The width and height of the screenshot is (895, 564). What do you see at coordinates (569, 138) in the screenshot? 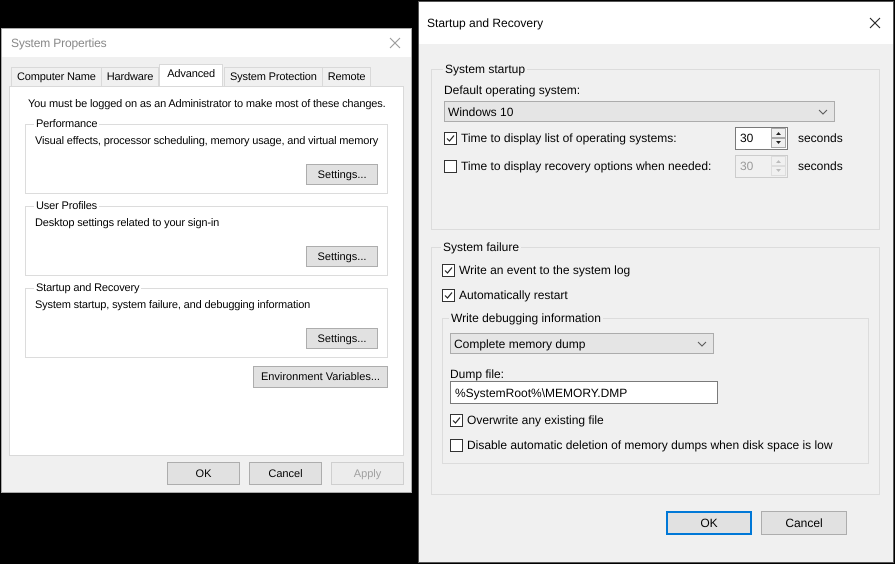
I see `checkbox-label: Time to display list of operating systems:` at bounding box center [569, 138].